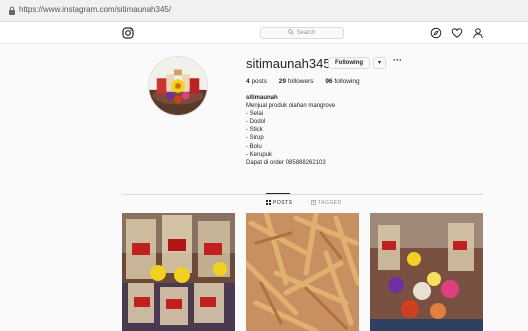  What do you see at coordinates (288, 63) in the screenshot?
I see `profile-username: sitimaunah345` at bounding box center [288, 63].